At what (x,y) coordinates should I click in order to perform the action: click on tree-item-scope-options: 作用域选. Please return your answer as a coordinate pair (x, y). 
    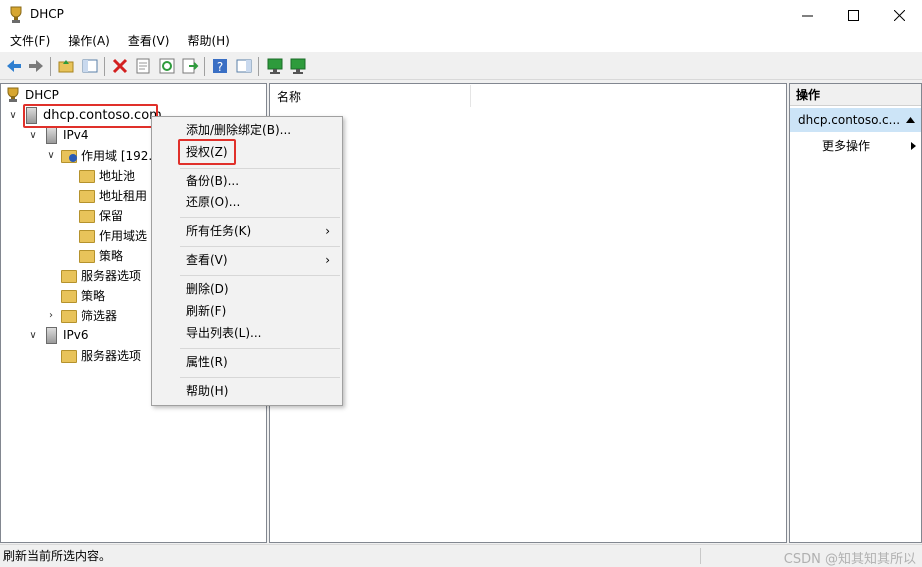
    Looking at the image, I should click on (113, 235).